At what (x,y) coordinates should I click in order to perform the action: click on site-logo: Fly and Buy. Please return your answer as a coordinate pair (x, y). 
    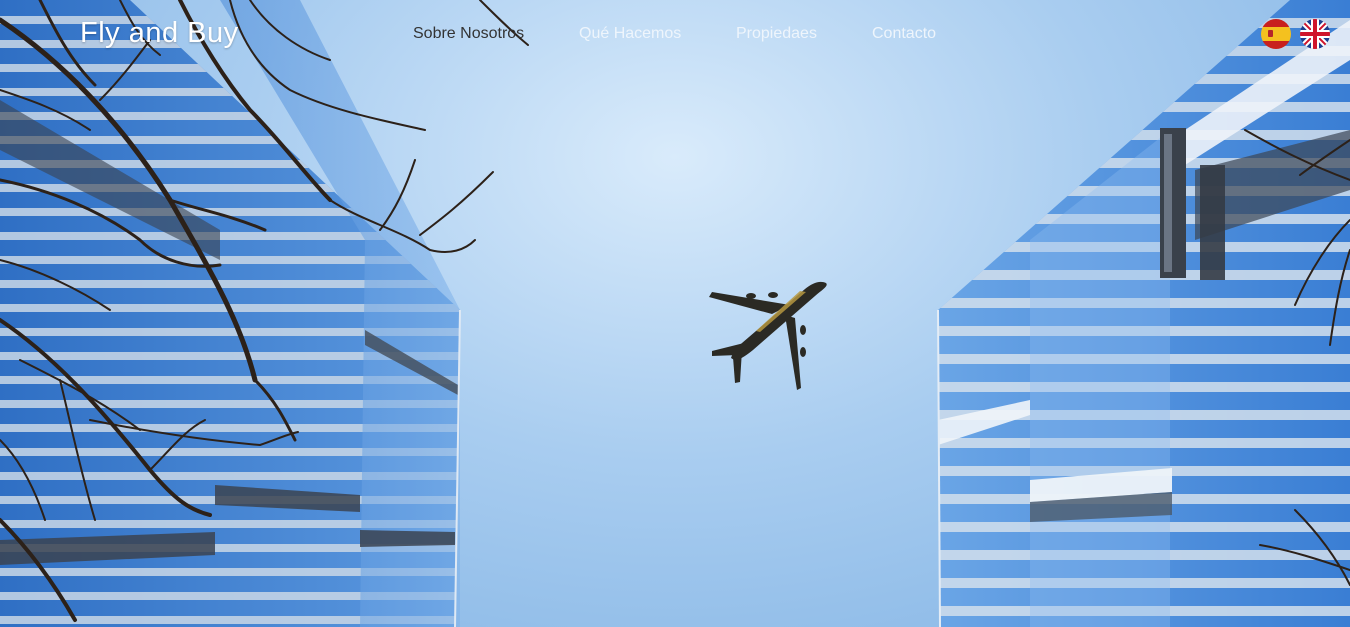
    Looking at the image, I should click on (159, 33).